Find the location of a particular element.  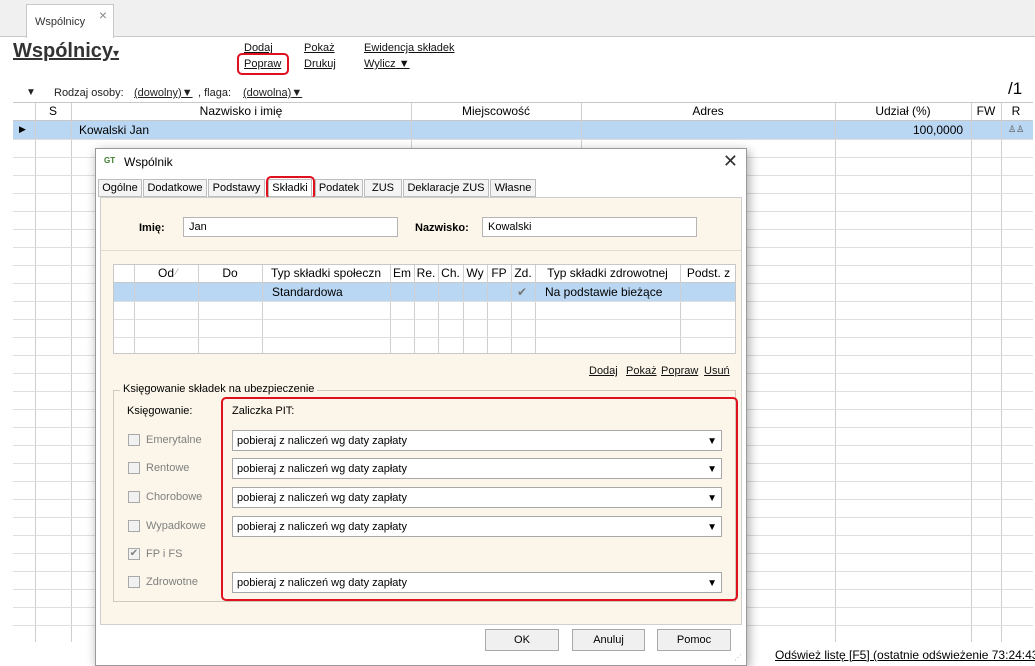

emerytalne-checkbox is located at coordinates (134, 440).